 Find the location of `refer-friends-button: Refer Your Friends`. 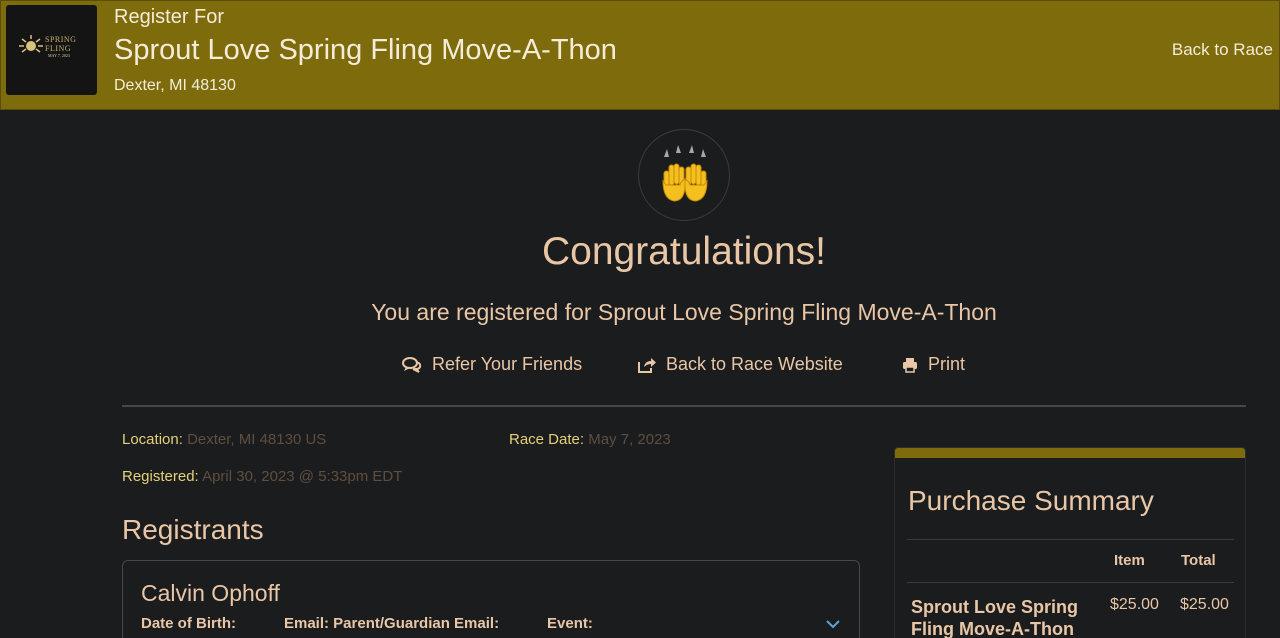

refer-friends-button: Refer Your Friends is located at coordinates (492, 364).